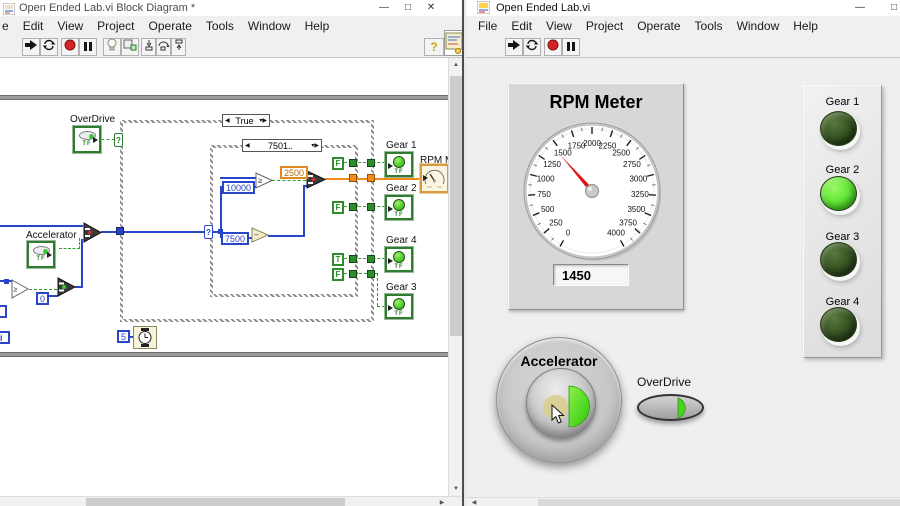 This screenshot has width=900, height=506. What do you see at coordinates (20, 291) in the screenshot?
I see `greater-equal-zero-function: ≥` at bounding box center [20, 291].